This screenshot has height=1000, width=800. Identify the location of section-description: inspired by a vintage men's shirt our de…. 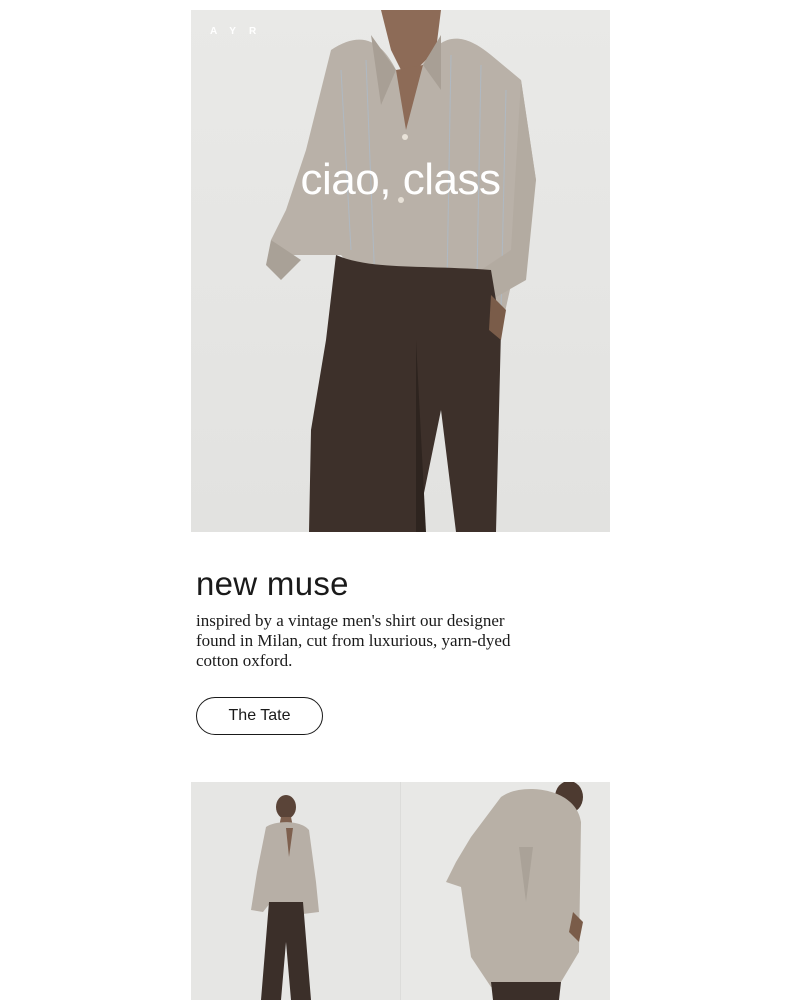
(353, 640).